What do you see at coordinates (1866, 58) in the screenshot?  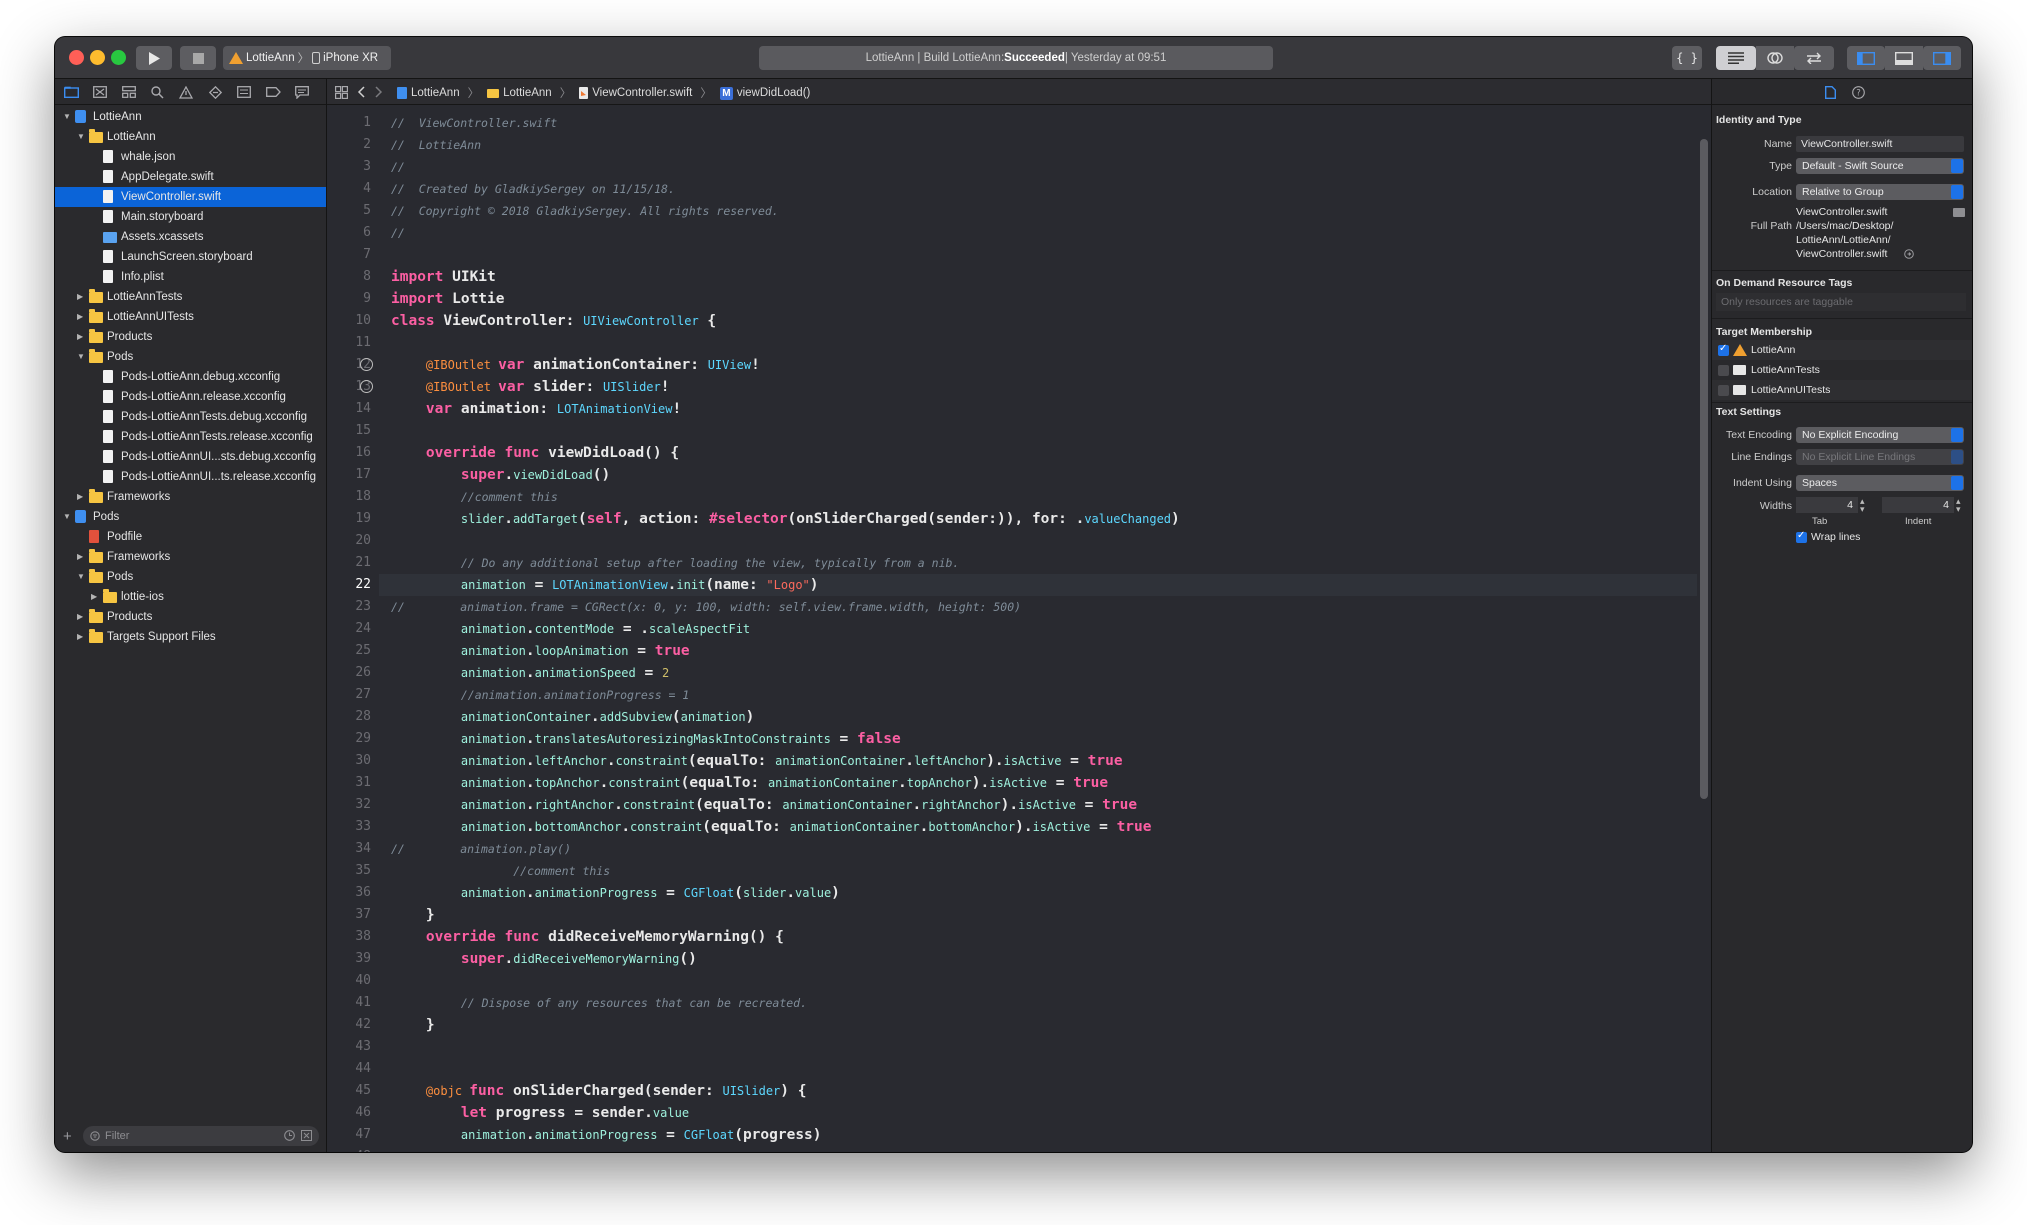 I see `toggle-navigator-button` at bounding box center [1866, 58].